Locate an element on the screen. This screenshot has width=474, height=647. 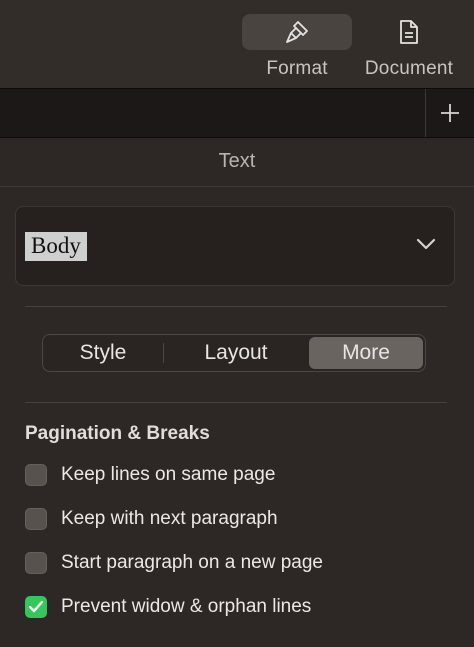
add-tab-button is located at coordinates (450, 113).